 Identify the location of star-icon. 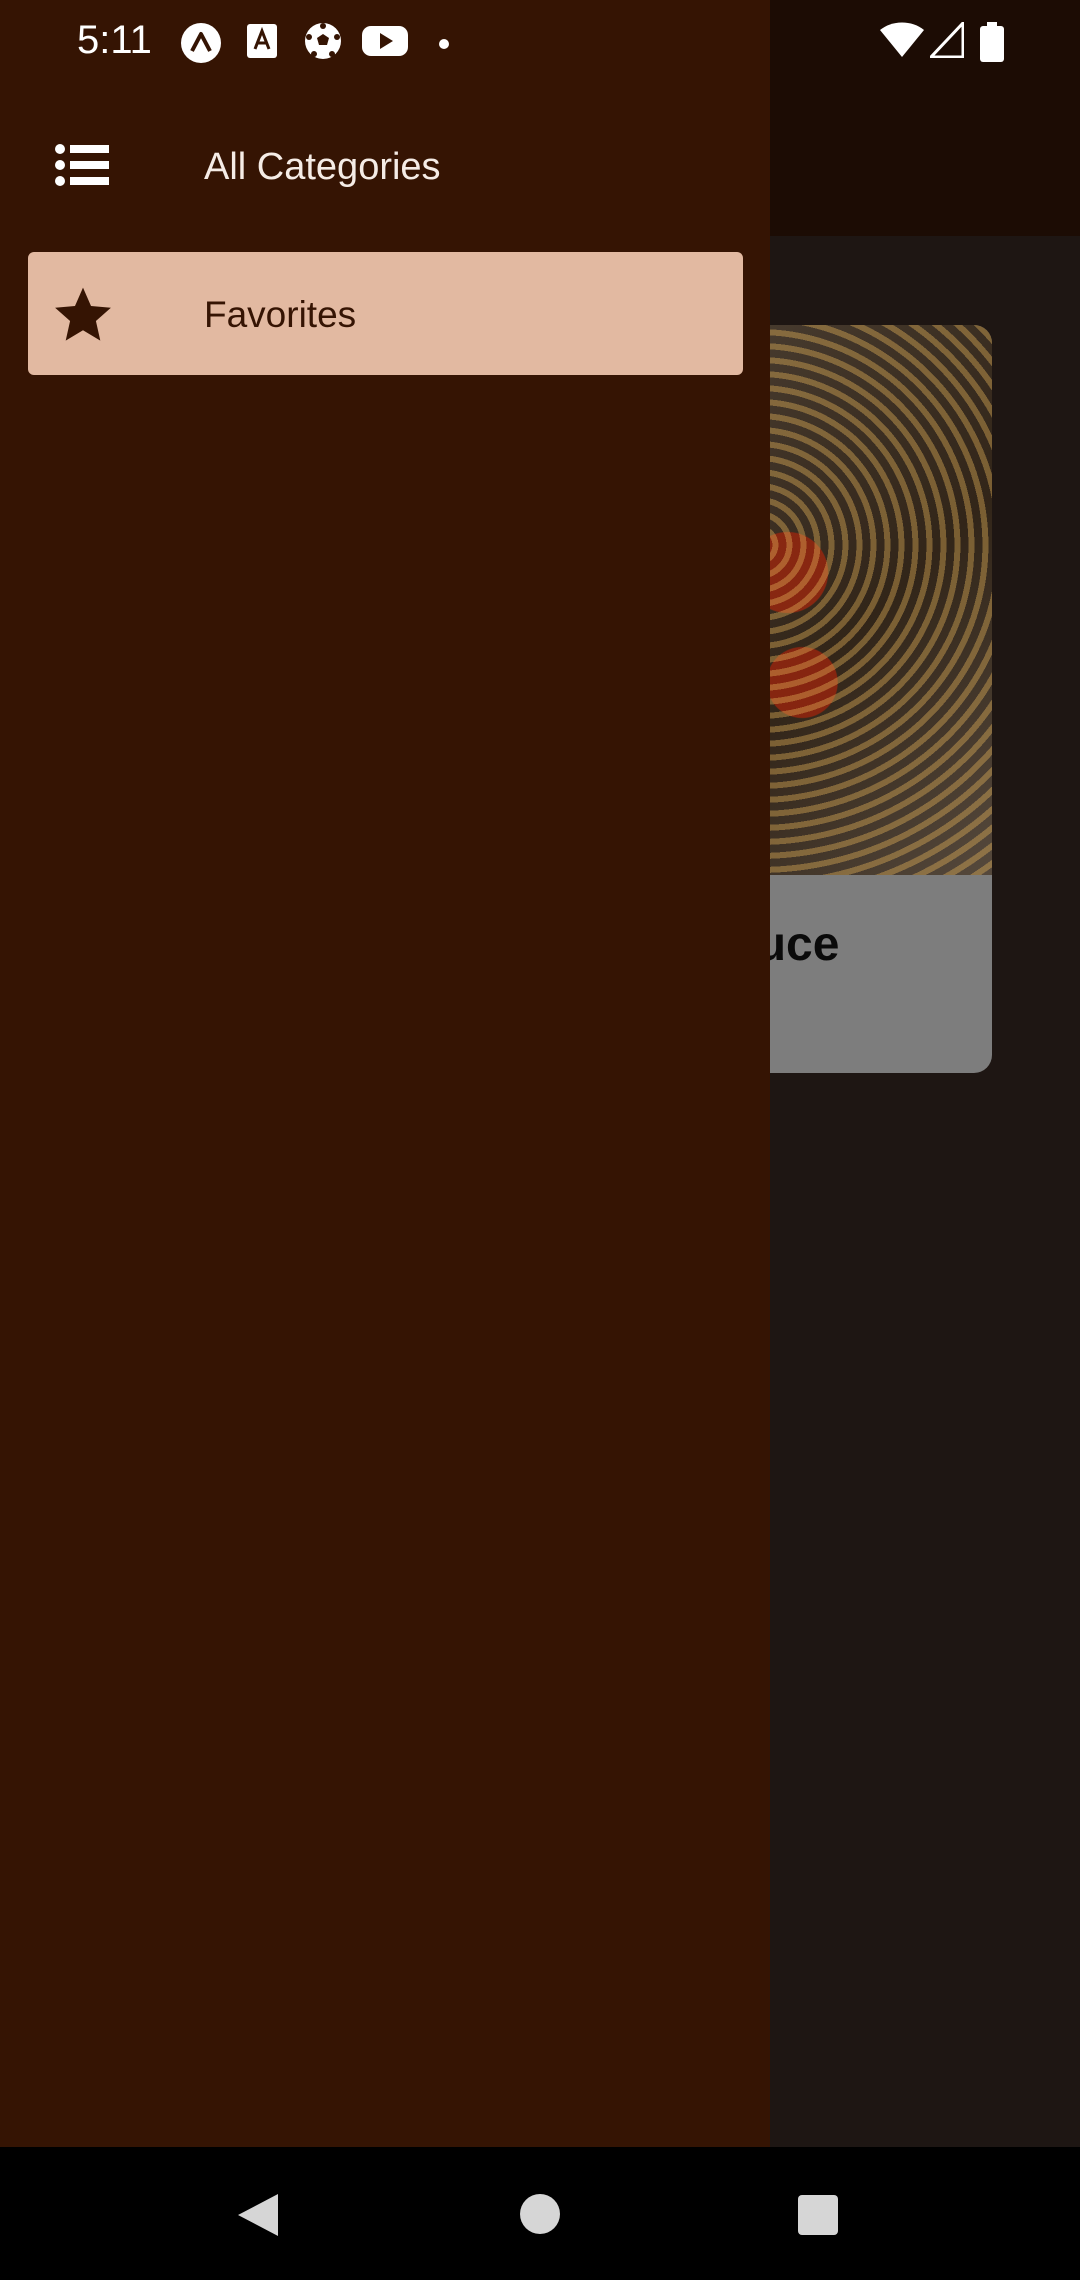
(83, 314).